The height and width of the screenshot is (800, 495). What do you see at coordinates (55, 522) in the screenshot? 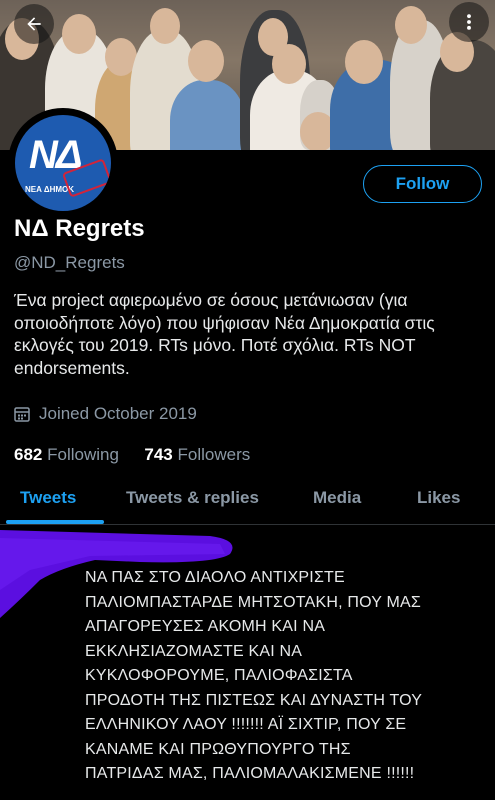
I see `active-tab-indicator` at bounding box center [55, 522].